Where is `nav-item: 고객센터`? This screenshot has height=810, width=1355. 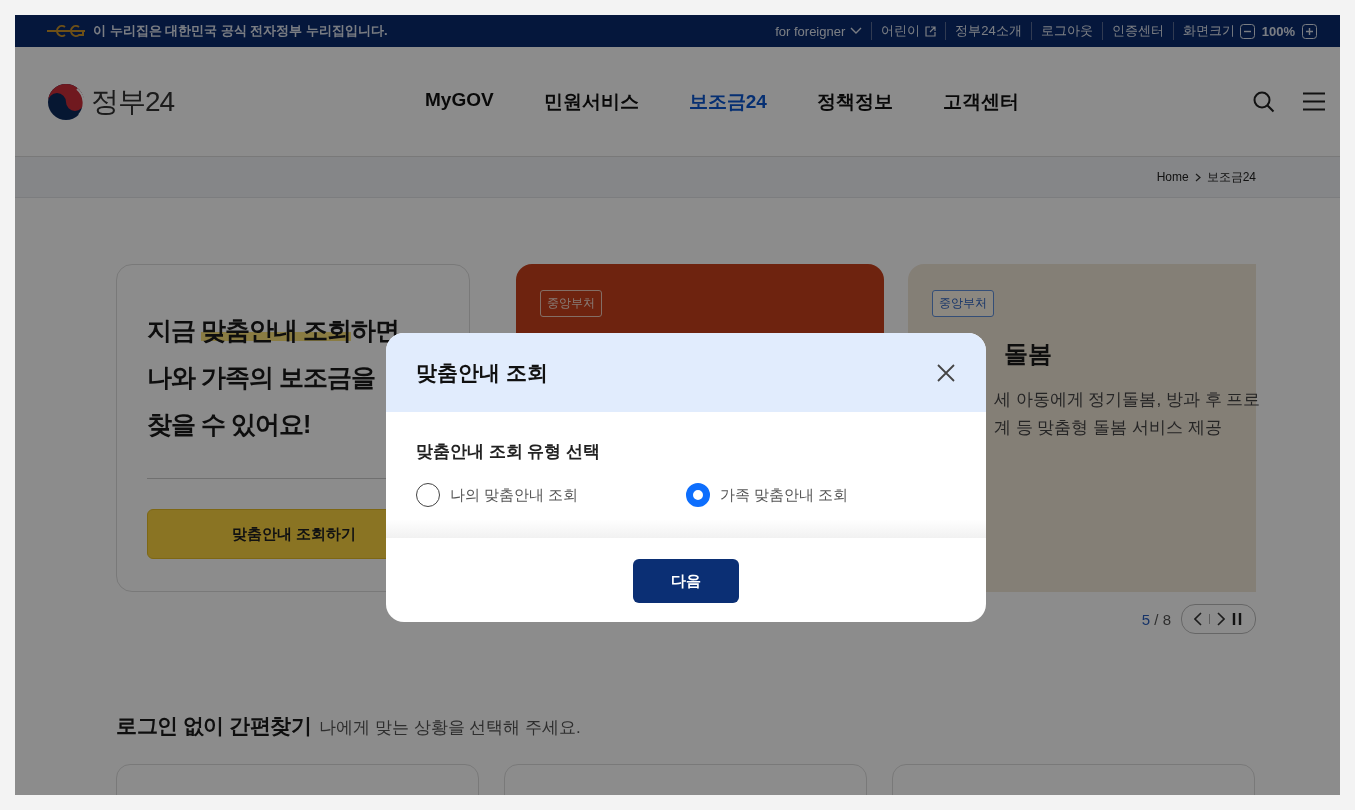
nav-item: 고객센터 is located at coordinates (980, 101).